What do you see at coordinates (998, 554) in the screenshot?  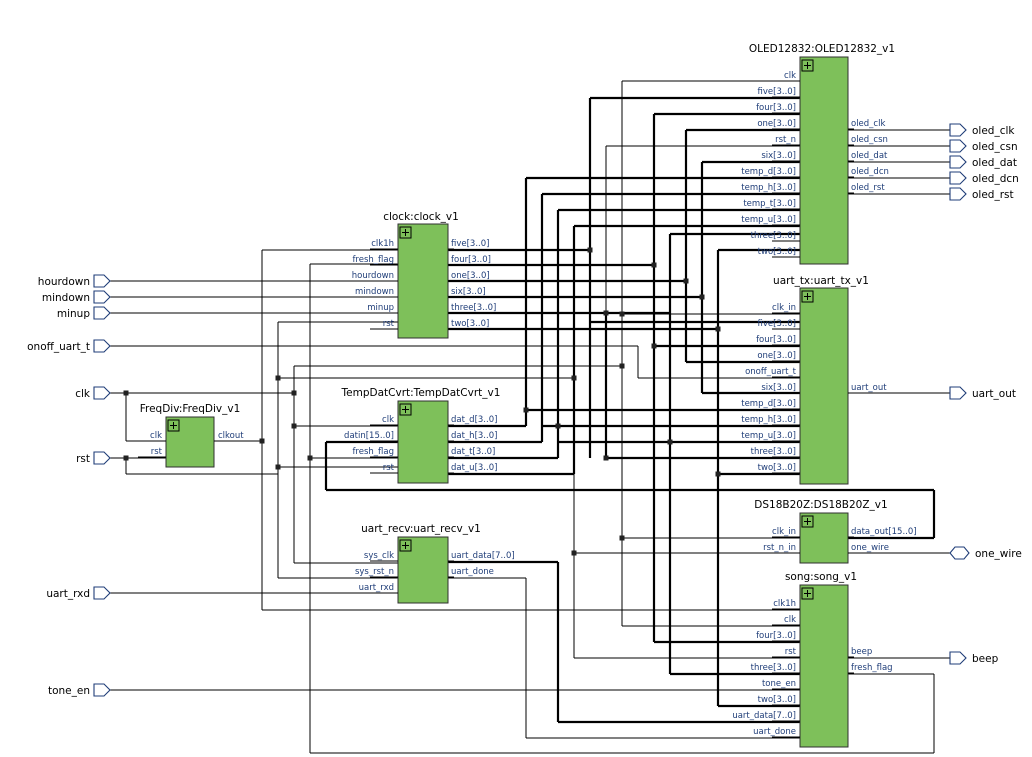 I see `inout-port-label: one_wire` at bounding box center [998, 554].